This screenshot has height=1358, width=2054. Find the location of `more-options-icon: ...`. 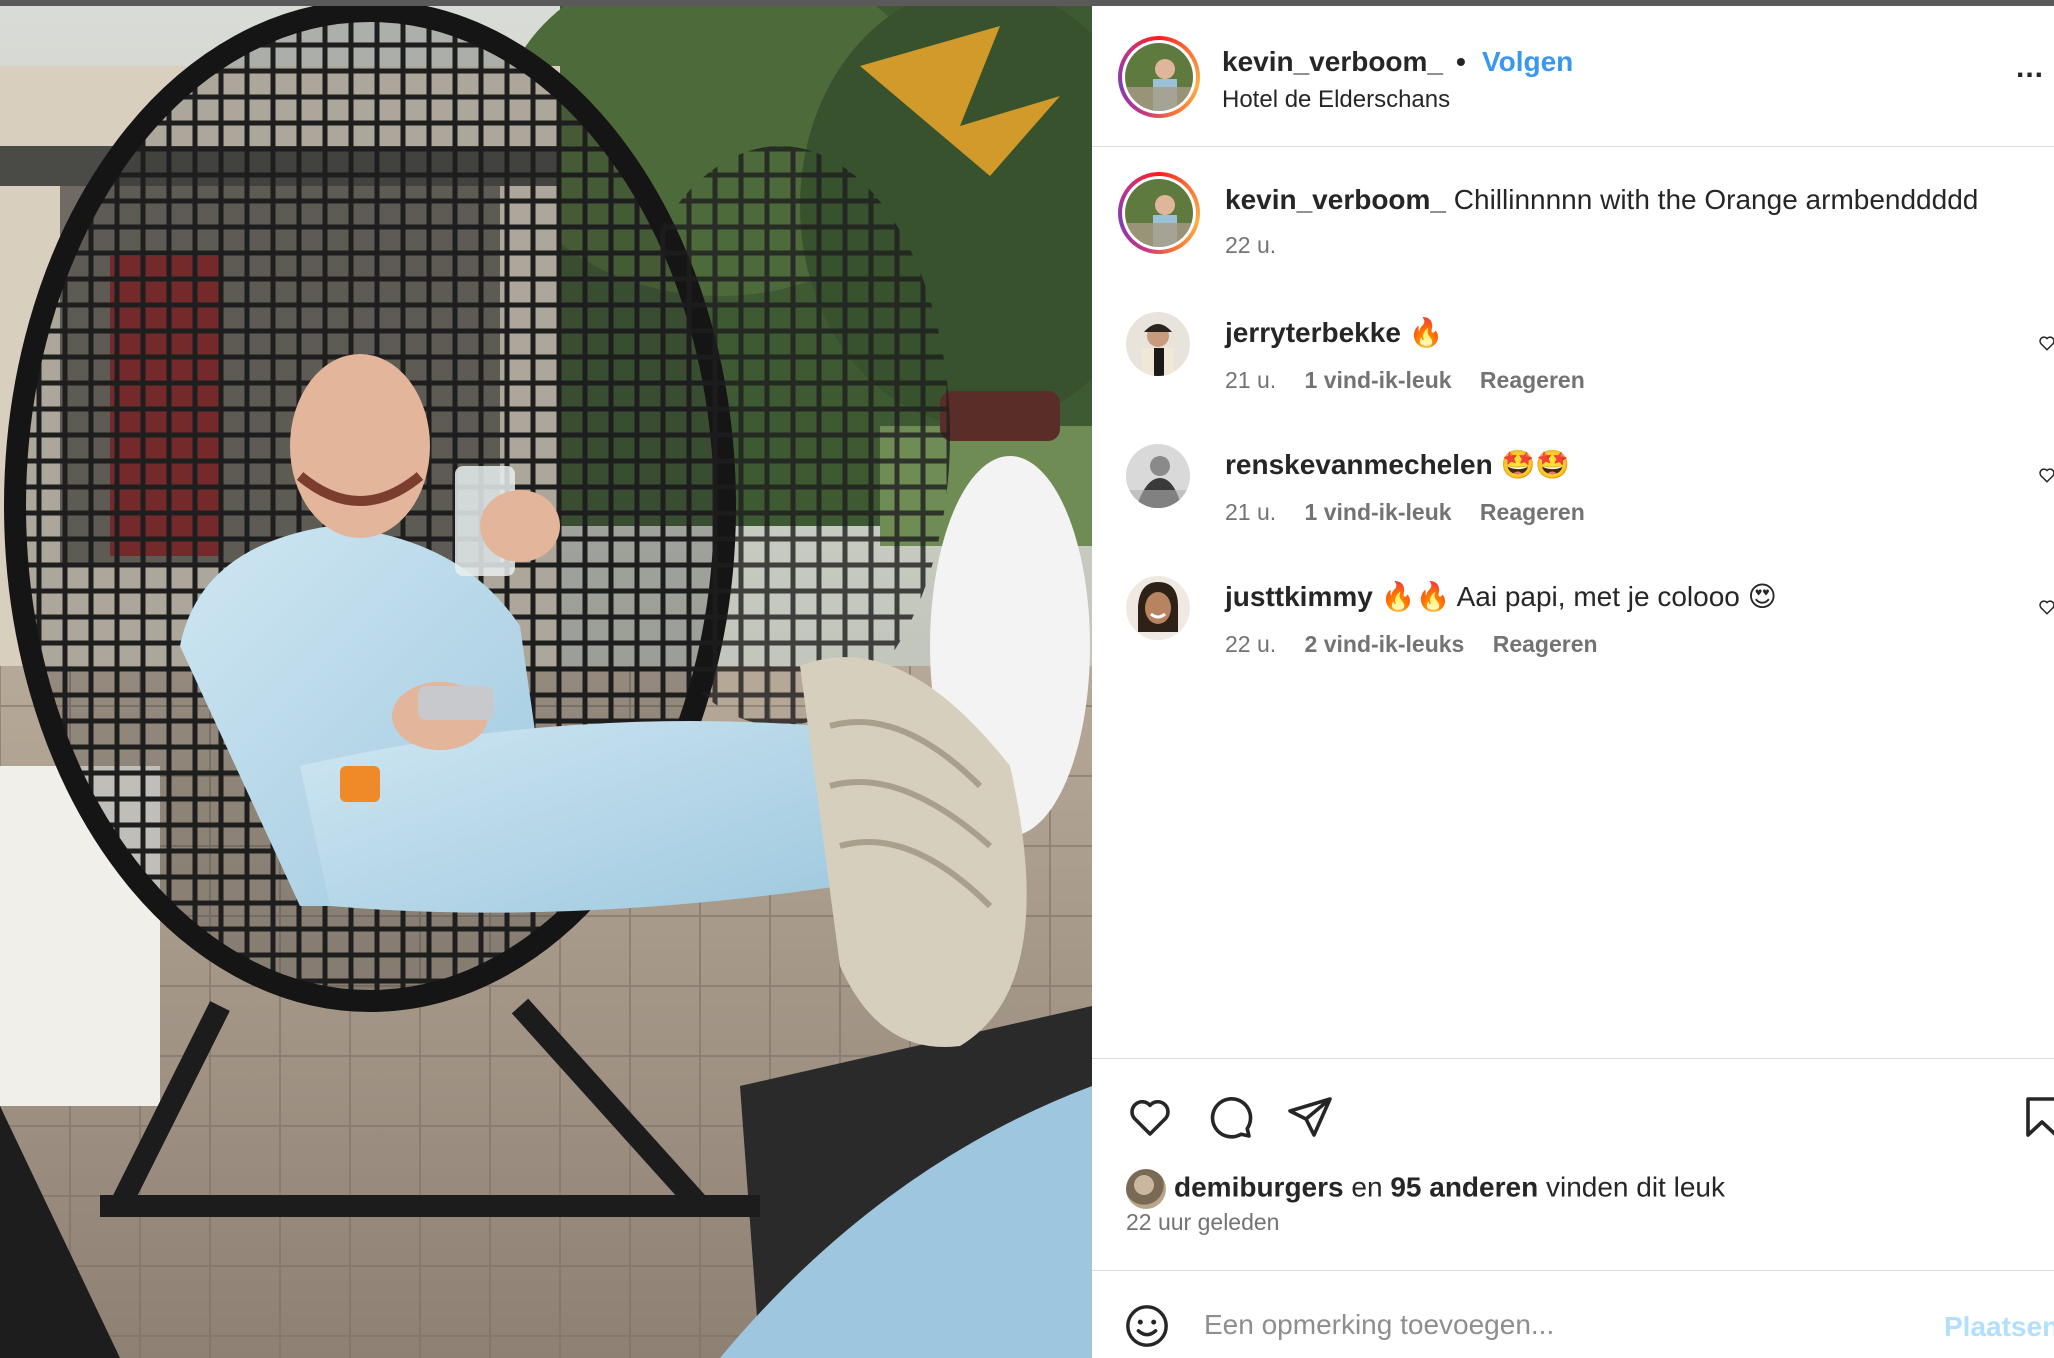

more-options-icon: ... is located at coordinates (2030, 68).